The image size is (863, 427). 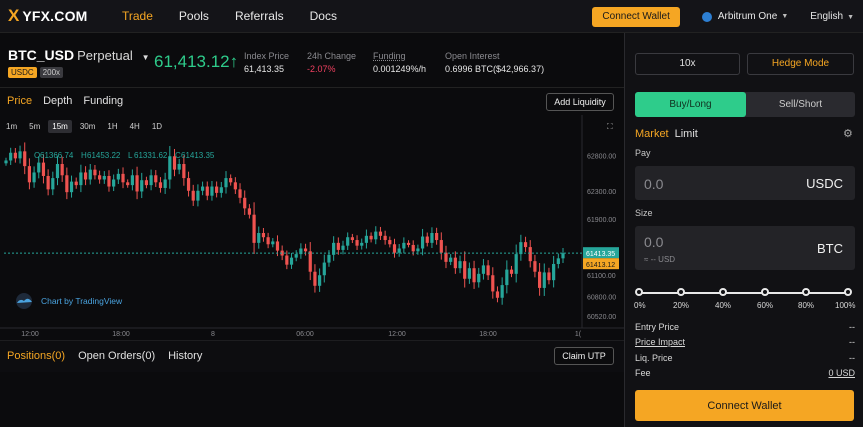 What do you see at coordinates (687, 64) in the screenshot?
I see `leverage-selector: 10x` at bounding box center [687, 64].